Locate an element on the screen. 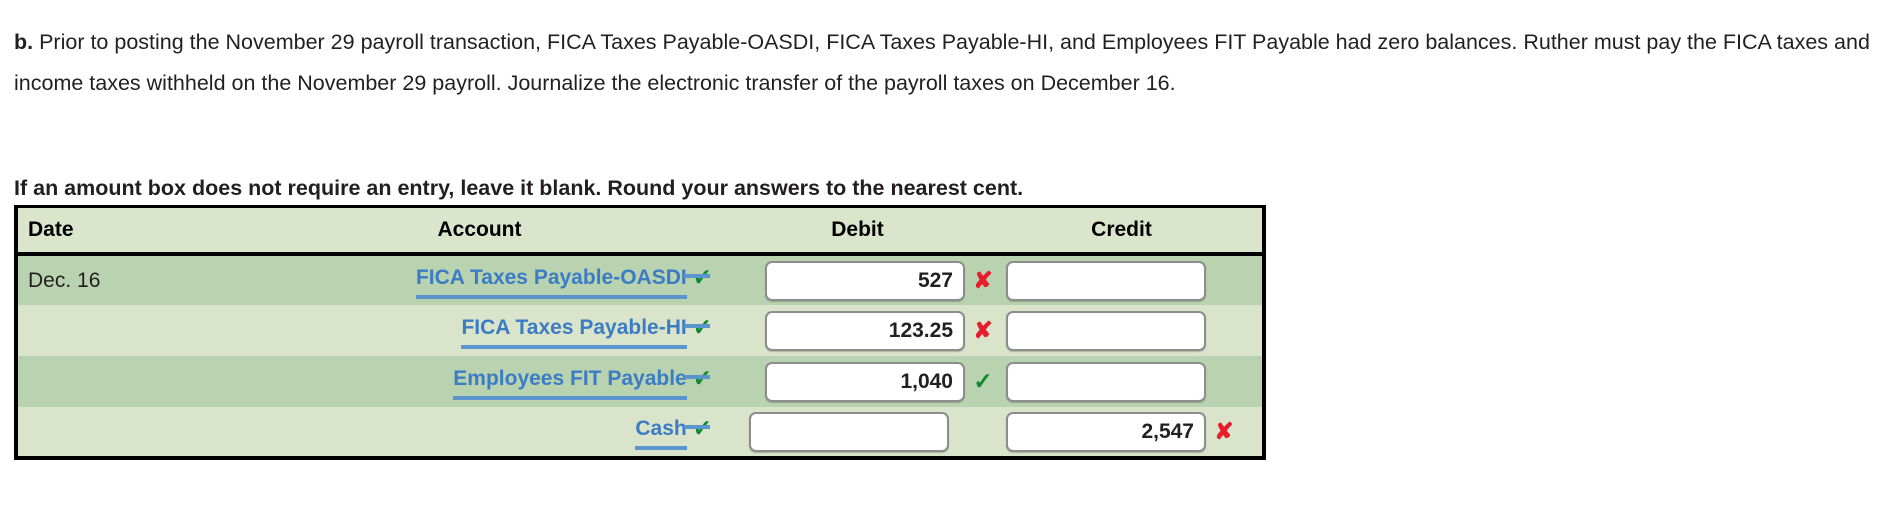 This screenshot has width=1904, height=518. account-link: FICA Taxes Payable-HI is located at coordinates (574, 332).